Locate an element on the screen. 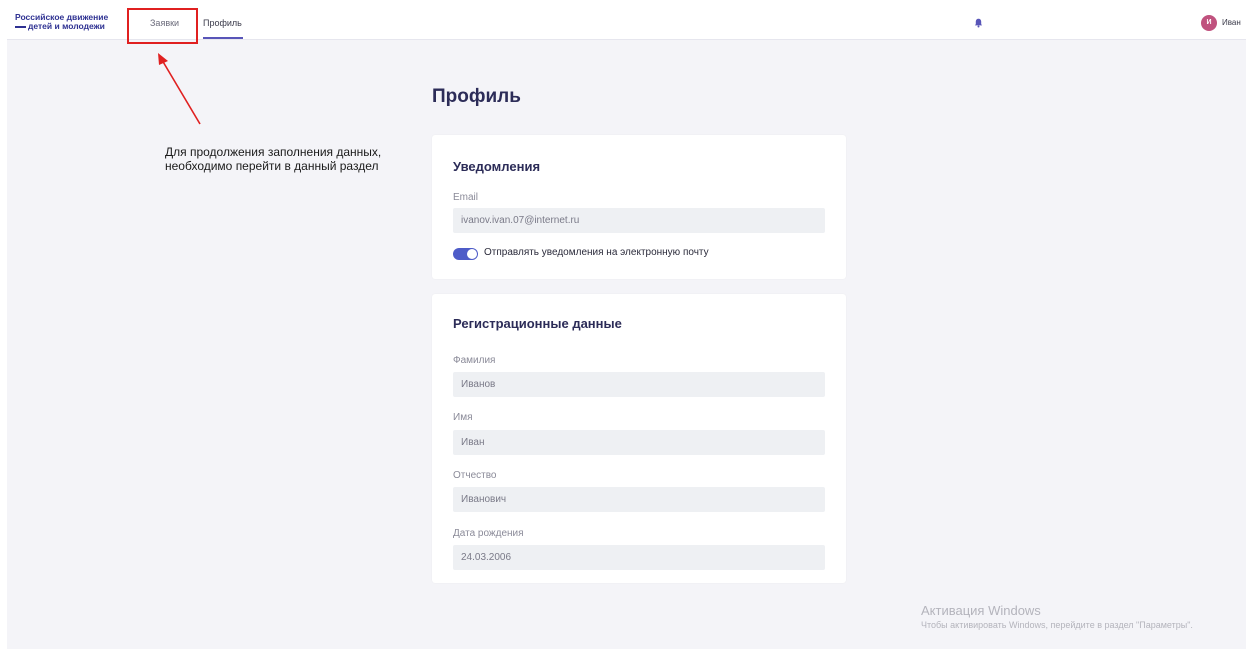 The image size is (1246, 649). patronymic-field: Иванович is located at coordinates (639, 499).